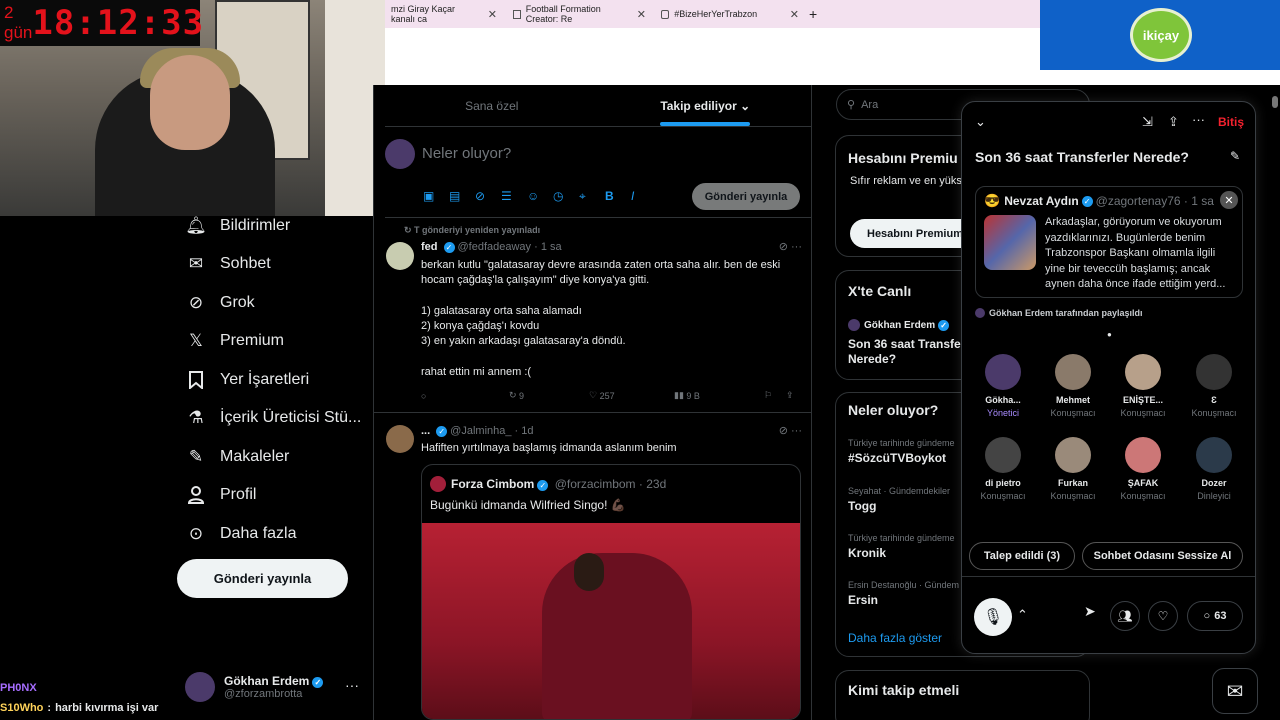 This screenshot has width=1280, height=720. What do you see at coordinates (1143, 386) in the screenshot?
I see `speaker: ENİŞTE... Konuşmacı` at bounding box center [1143, 386].